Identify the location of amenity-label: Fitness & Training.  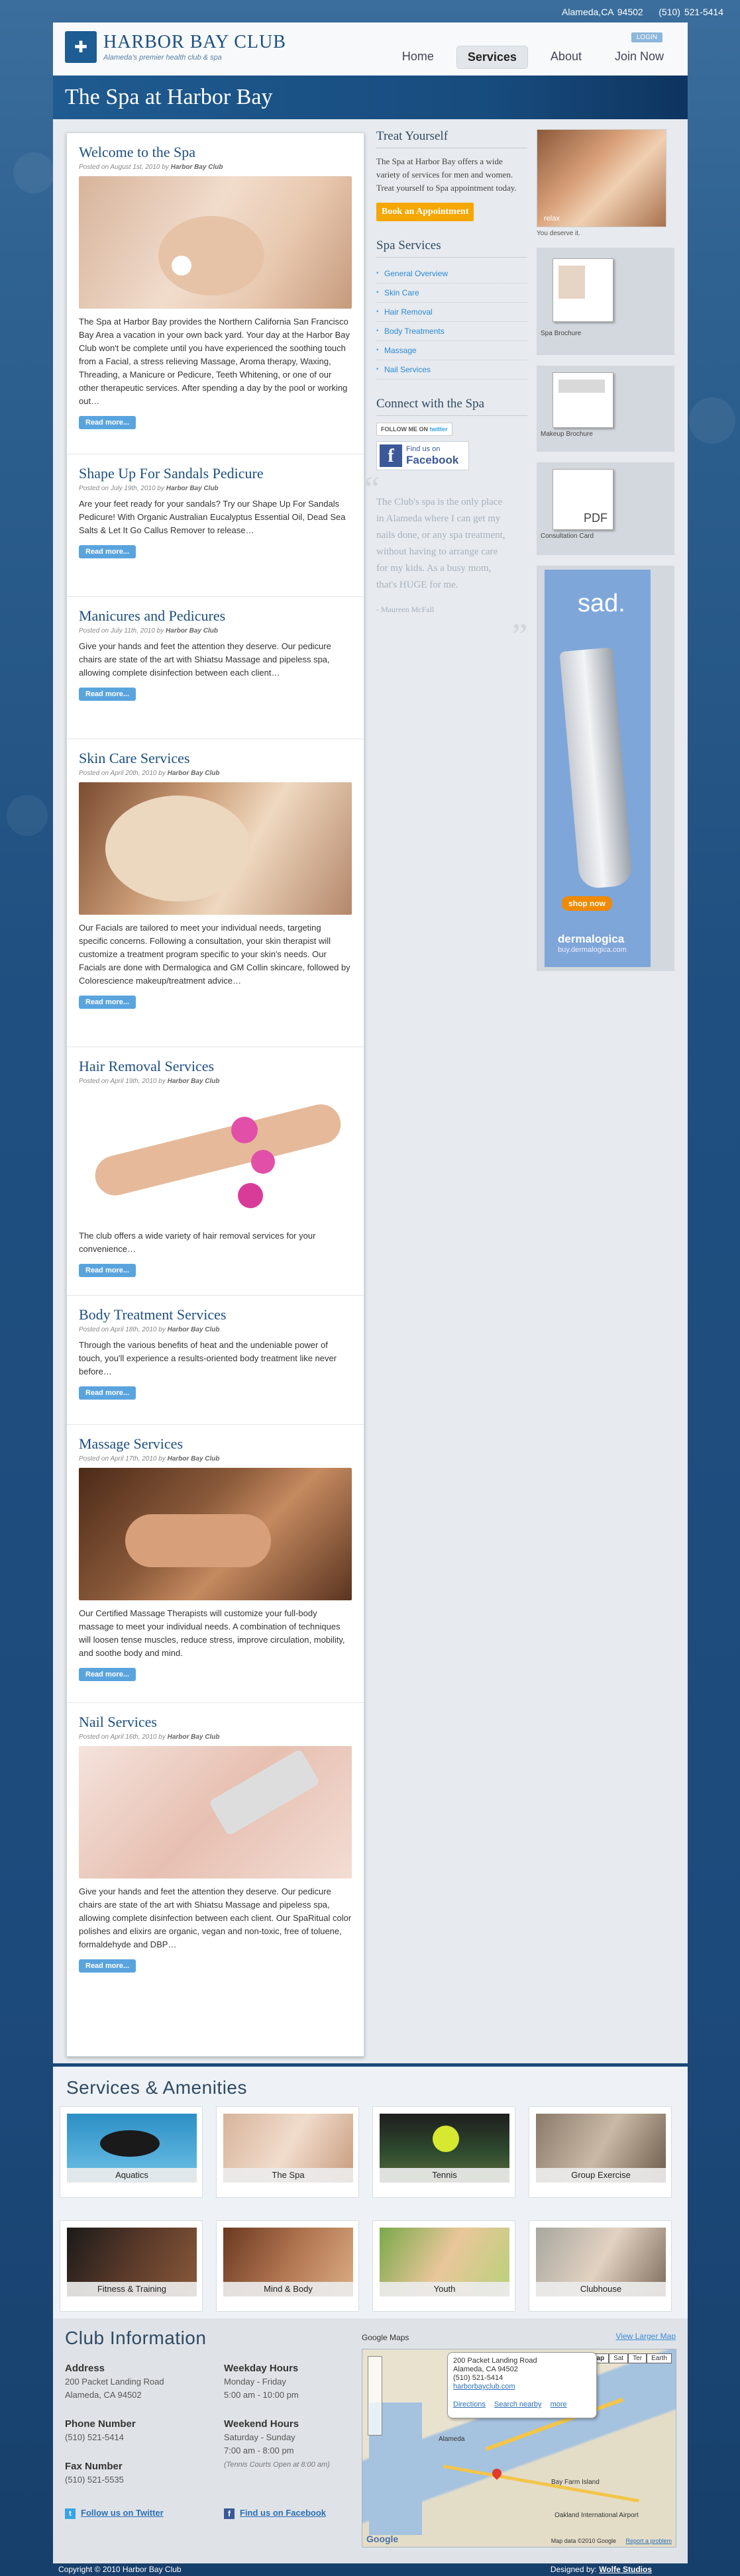
(132, 2289).